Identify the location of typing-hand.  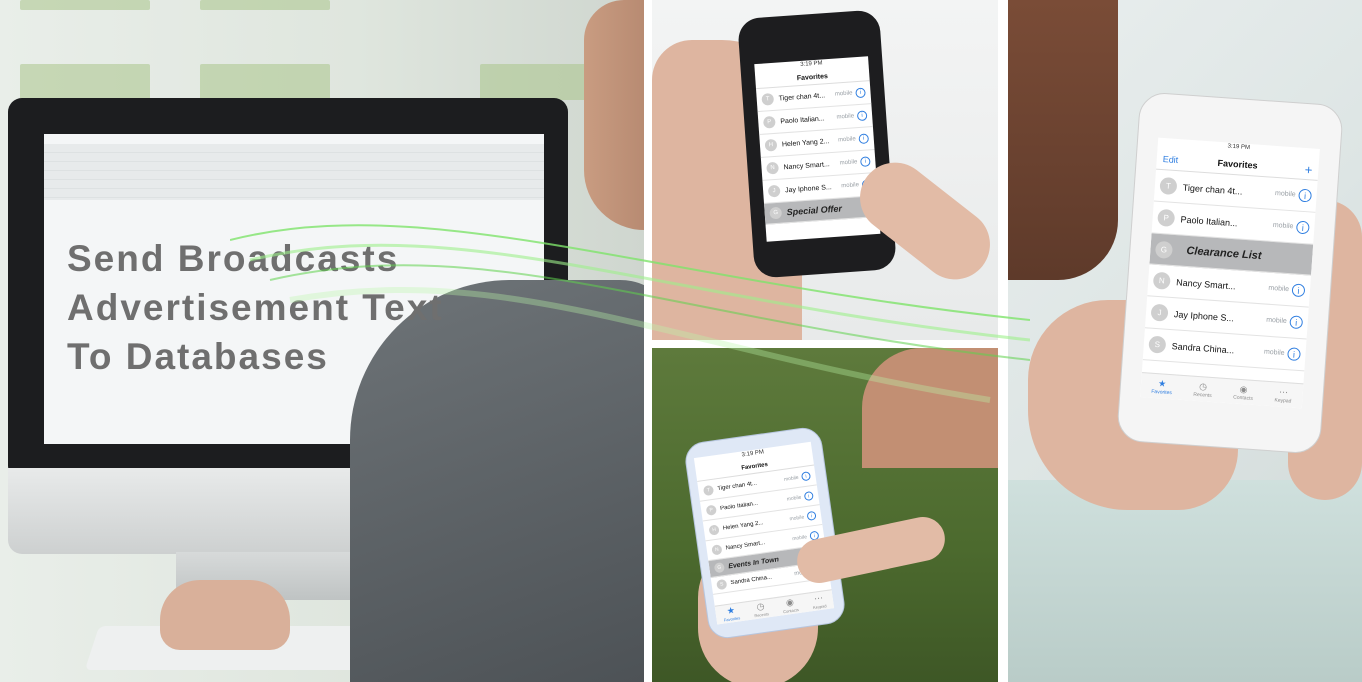
(225, 615).